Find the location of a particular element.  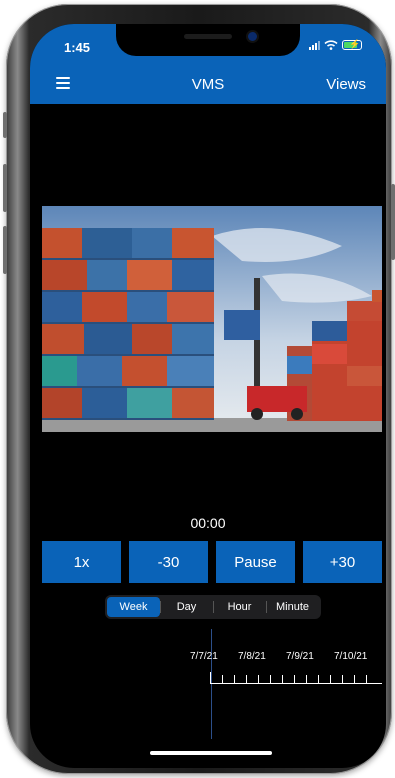

timeline-scale-selector: Week Day Hour Minute is located at coordinates (213, 607).